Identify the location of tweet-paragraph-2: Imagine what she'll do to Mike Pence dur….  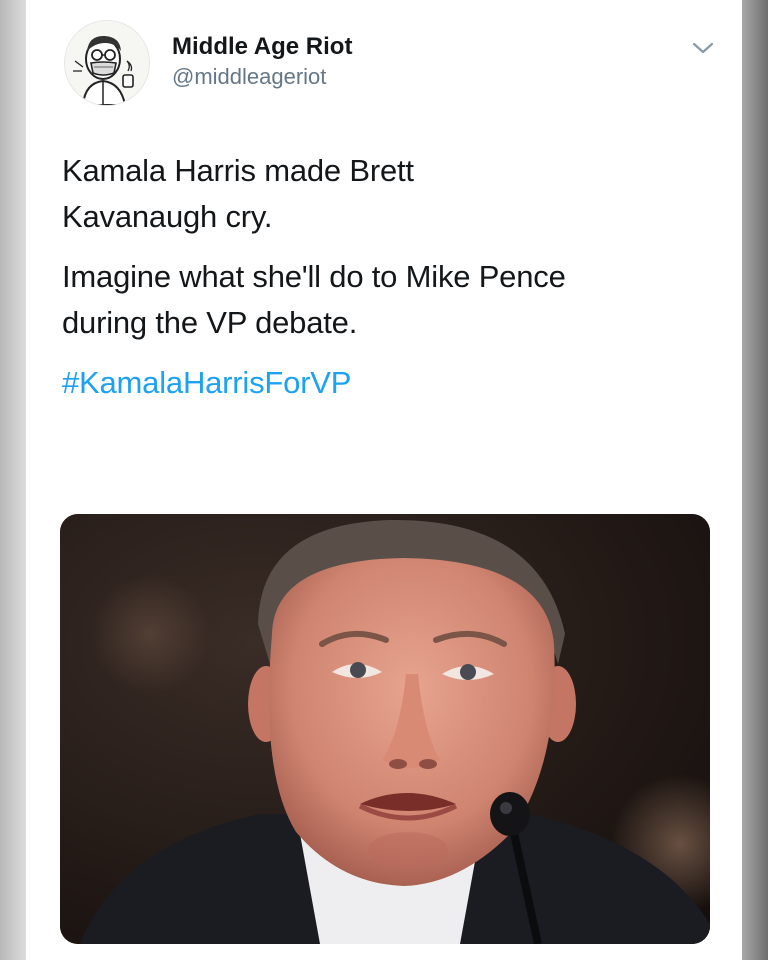
(314, 299).